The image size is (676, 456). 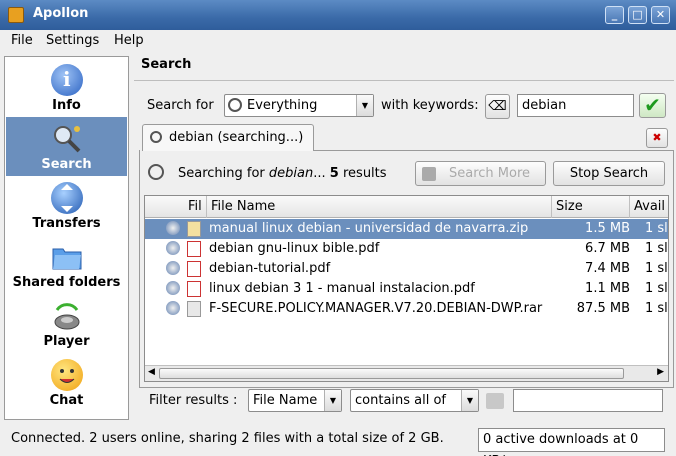 I want to click on keywords-value: debian, so click(x=544, y=105).